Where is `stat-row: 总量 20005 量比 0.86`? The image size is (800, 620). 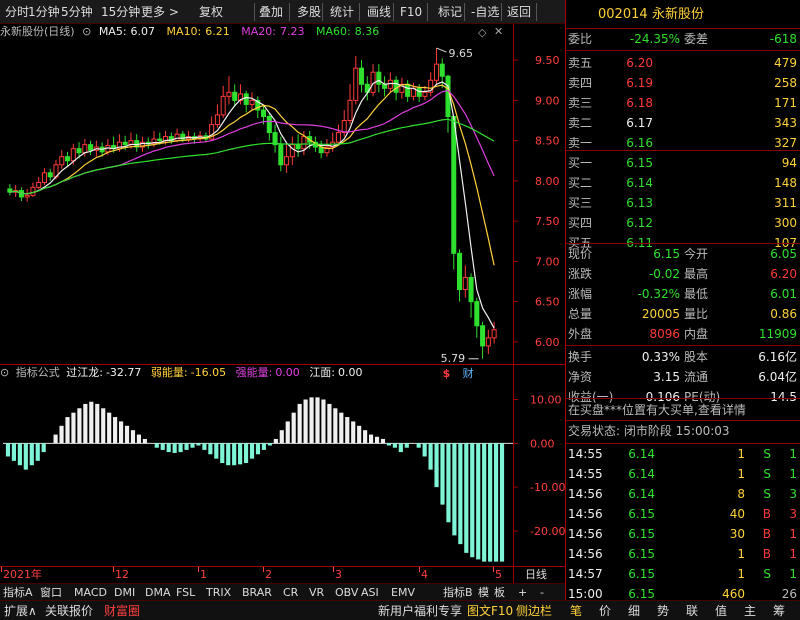
stat-row: 总量 20005 量比 0.86 is located at coordinates (683, 314).